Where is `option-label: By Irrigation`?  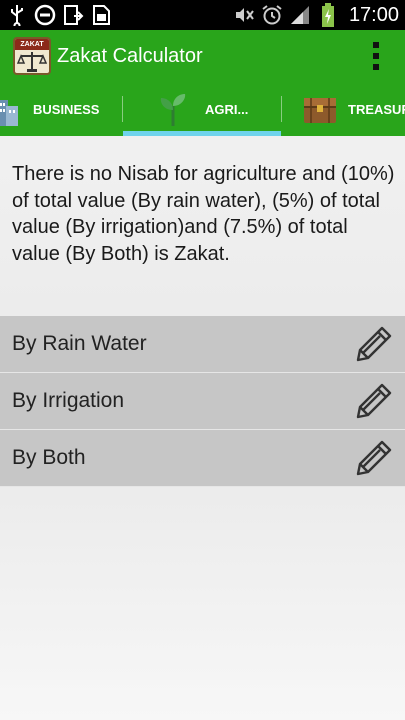 option-label: By Irrigation is located at coordinates (68, 400).